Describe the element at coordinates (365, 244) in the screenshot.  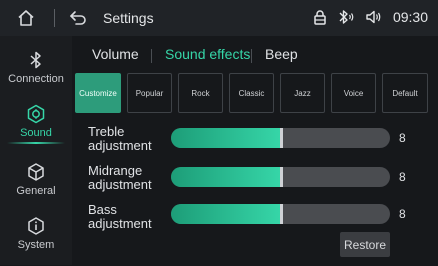
I see `restore-button: Restore` at that location.